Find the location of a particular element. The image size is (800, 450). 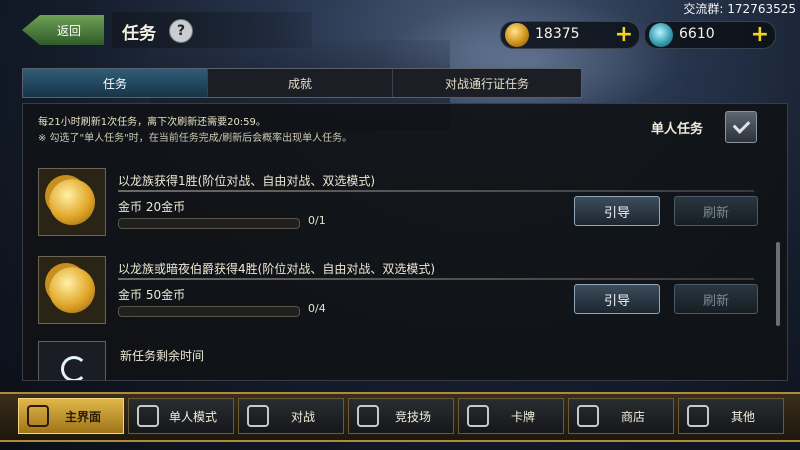

single-task-checkbox is located at coordinates (741, 127).